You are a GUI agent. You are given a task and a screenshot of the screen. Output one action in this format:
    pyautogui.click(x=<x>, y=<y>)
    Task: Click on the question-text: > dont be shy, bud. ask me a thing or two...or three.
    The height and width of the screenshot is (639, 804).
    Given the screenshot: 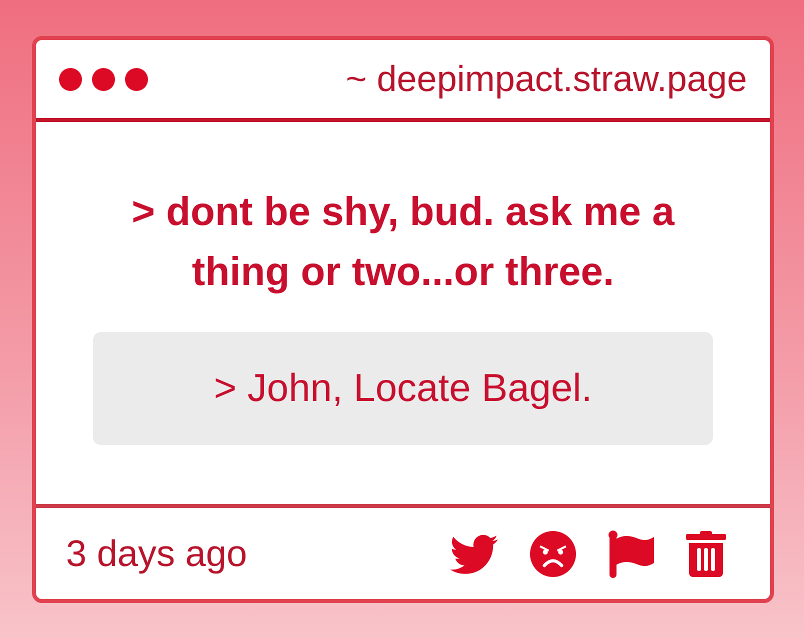 What is the action you would take?
    pyautogui.click(x=403, y=242)
    